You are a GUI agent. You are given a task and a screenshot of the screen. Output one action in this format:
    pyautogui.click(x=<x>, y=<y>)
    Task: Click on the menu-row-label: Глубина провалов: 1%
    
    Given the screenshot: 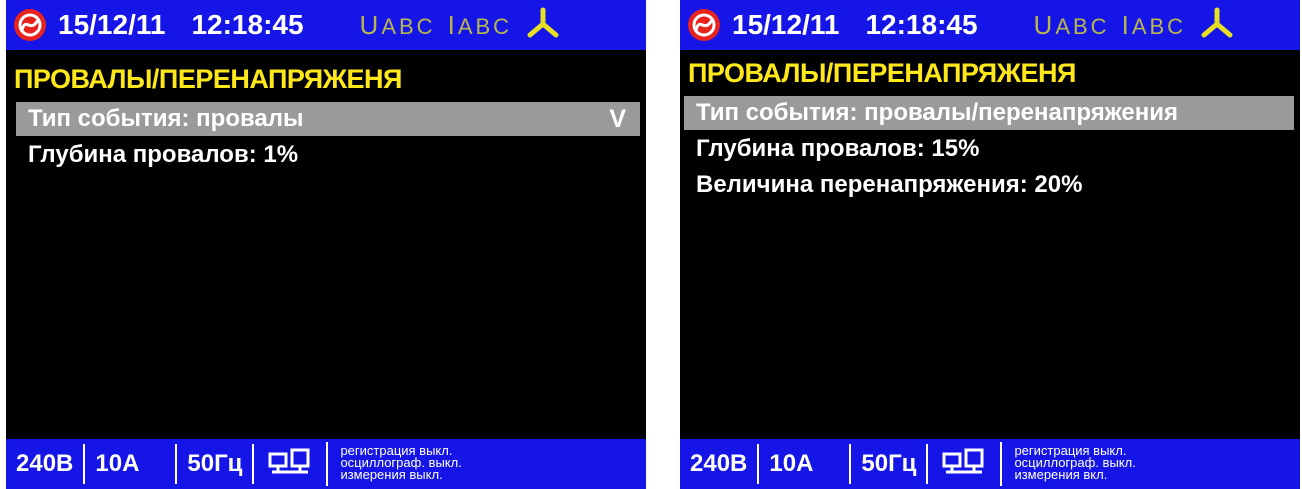 What is the action you would take?
    pyautogui.click(x=163, y=154)
    